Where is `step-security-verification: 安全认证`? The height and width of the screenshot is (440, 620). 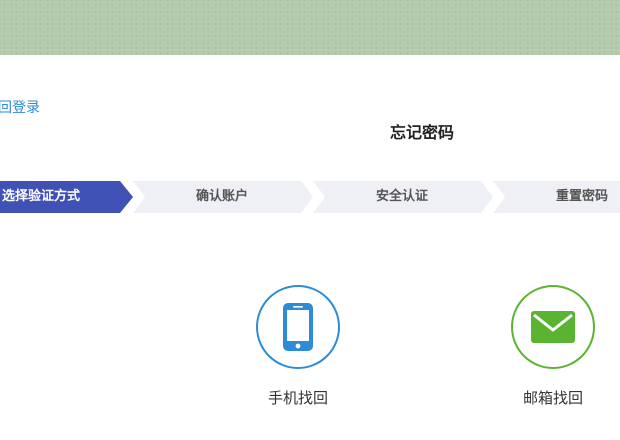
step-security-verification: 安全认证 is located at coordinates (403, 197).